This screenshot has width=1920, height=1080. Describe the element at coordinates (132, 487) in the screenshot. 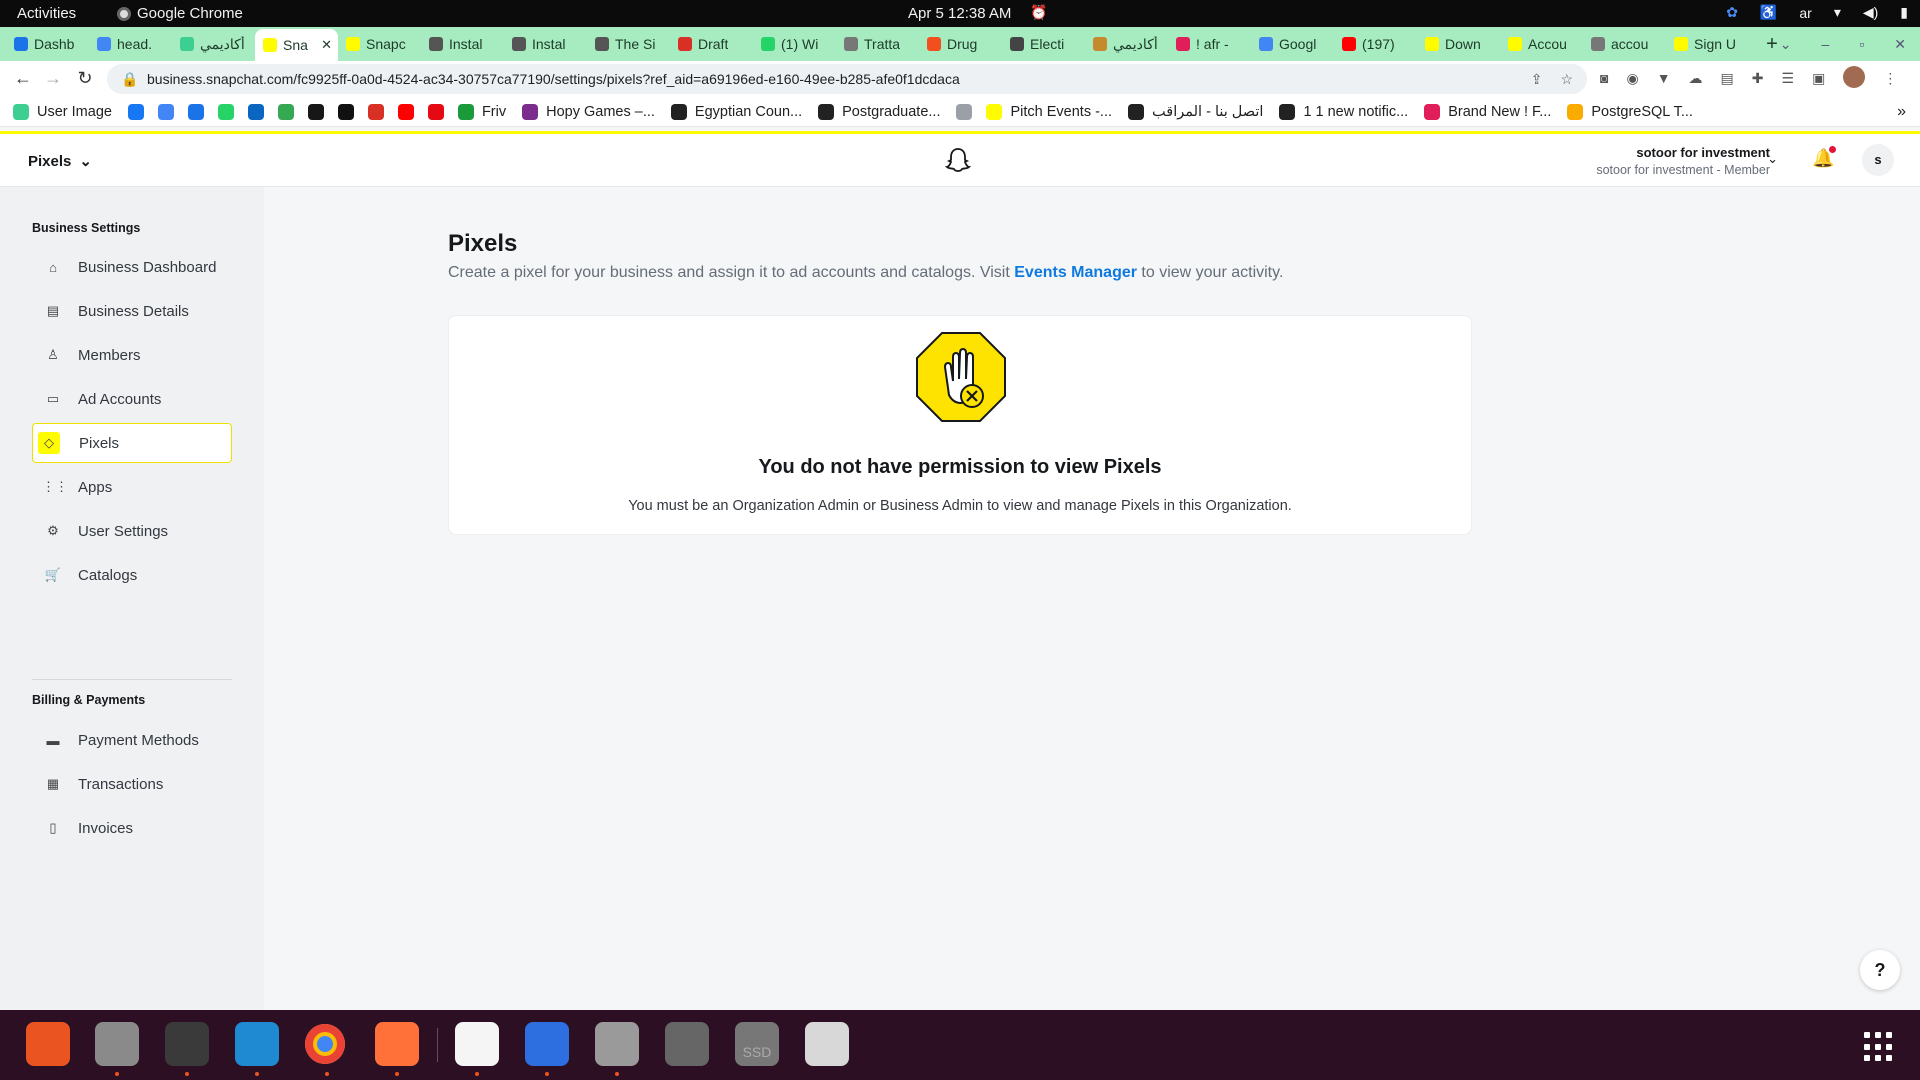

I see `sidebar-item-apps: ⋮⋮ Apps` at that location.